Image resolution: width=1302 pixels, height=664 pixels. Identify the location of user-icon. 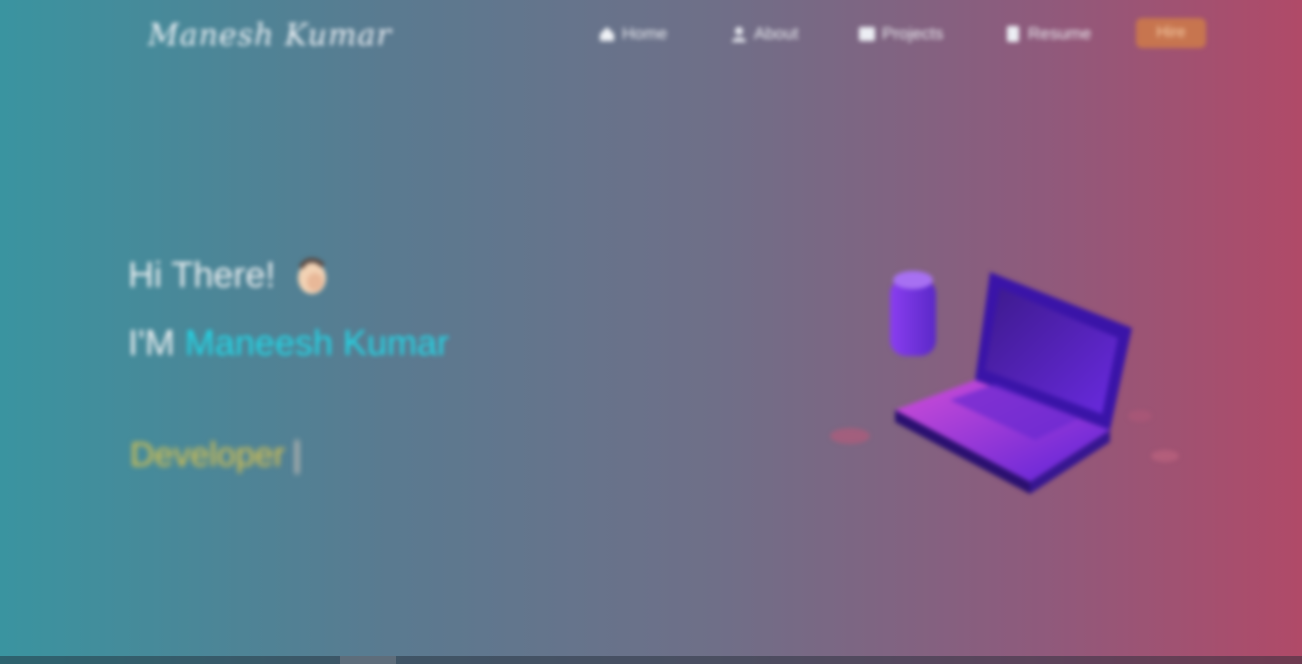
(739, 34).